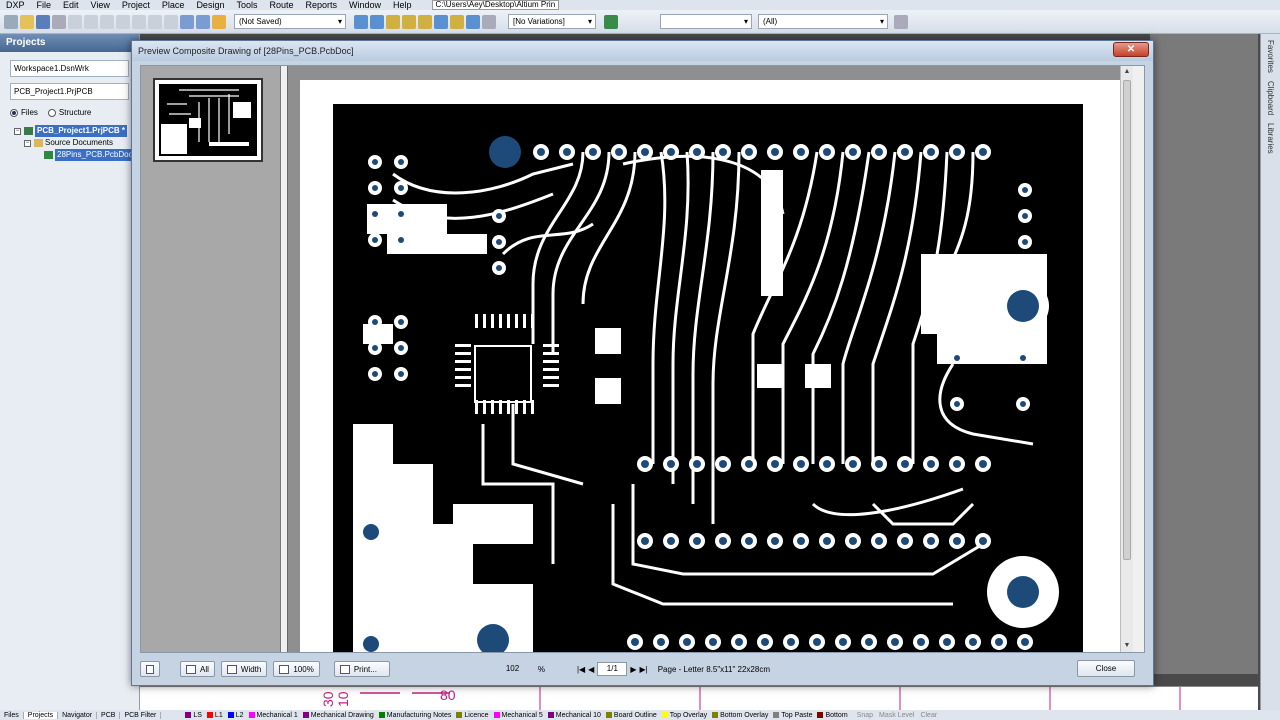 Image resolution: width=1280 pixels, height=720 pixels. I want to click on undo-icon, so click(187, 21).